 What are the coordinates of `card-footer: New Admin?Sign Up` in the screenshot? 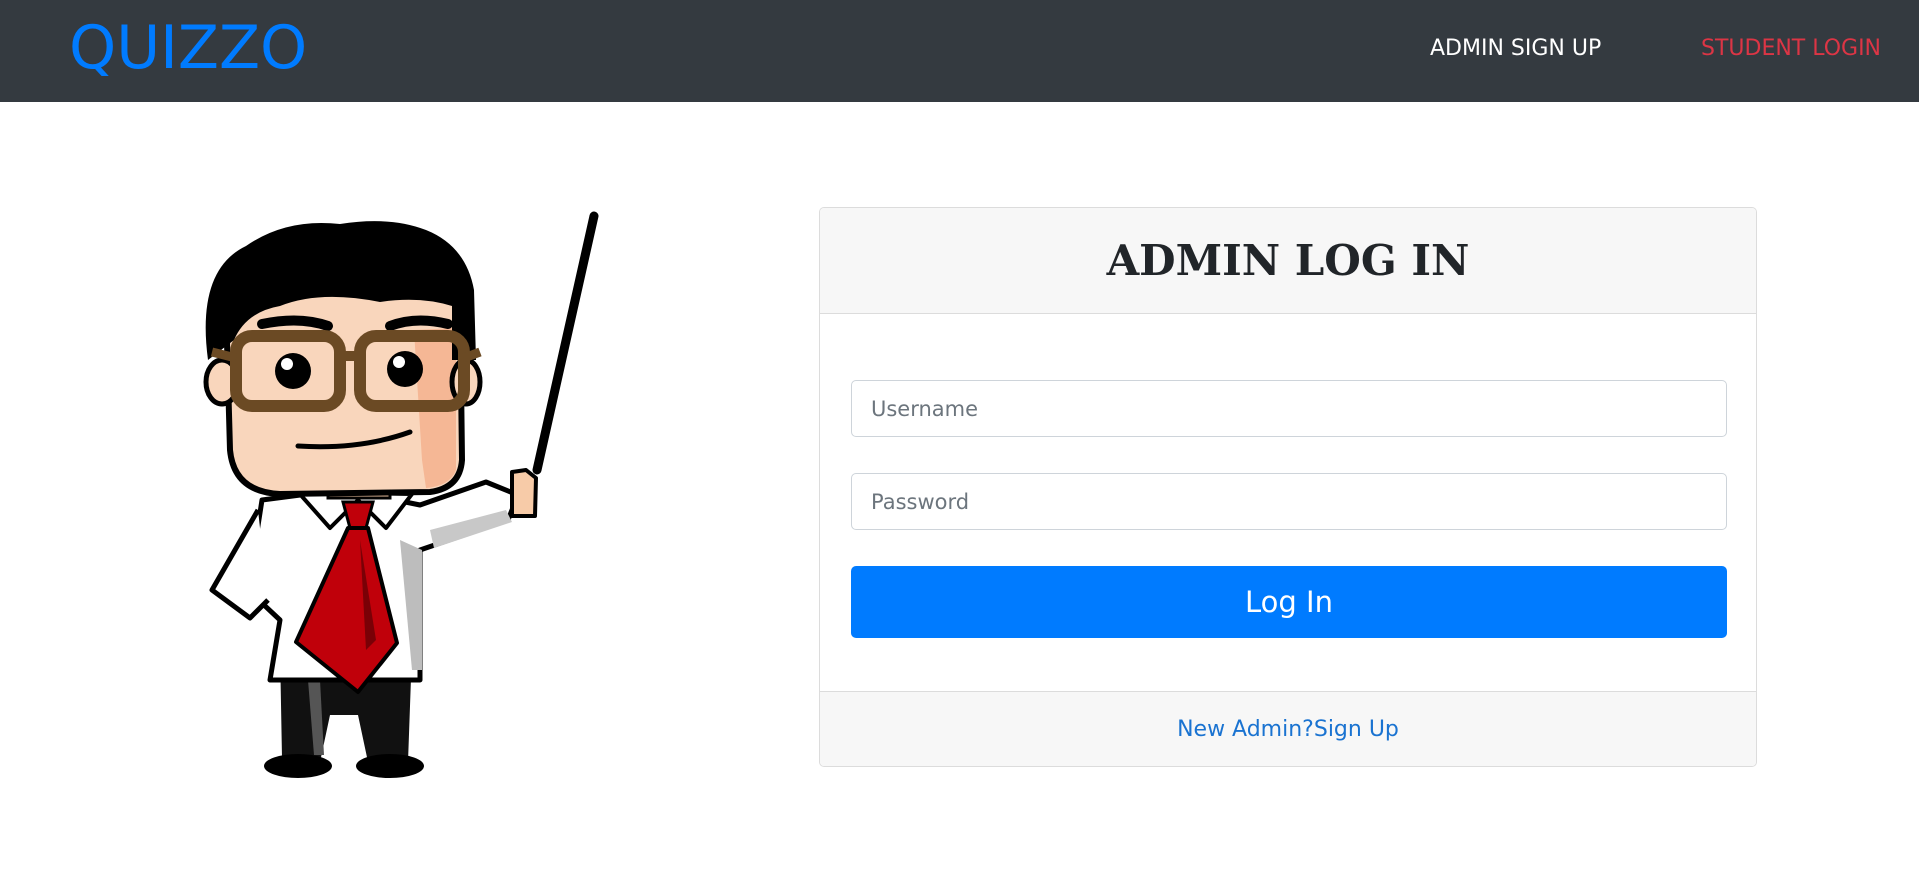 It's located at (1288, 728).